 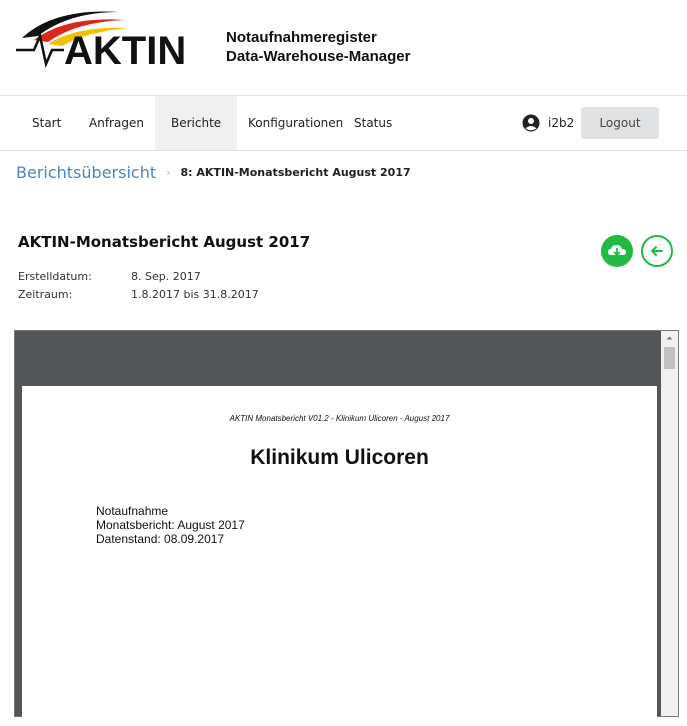 I want to click on nav-start: Start, so click(x=46, y=123).